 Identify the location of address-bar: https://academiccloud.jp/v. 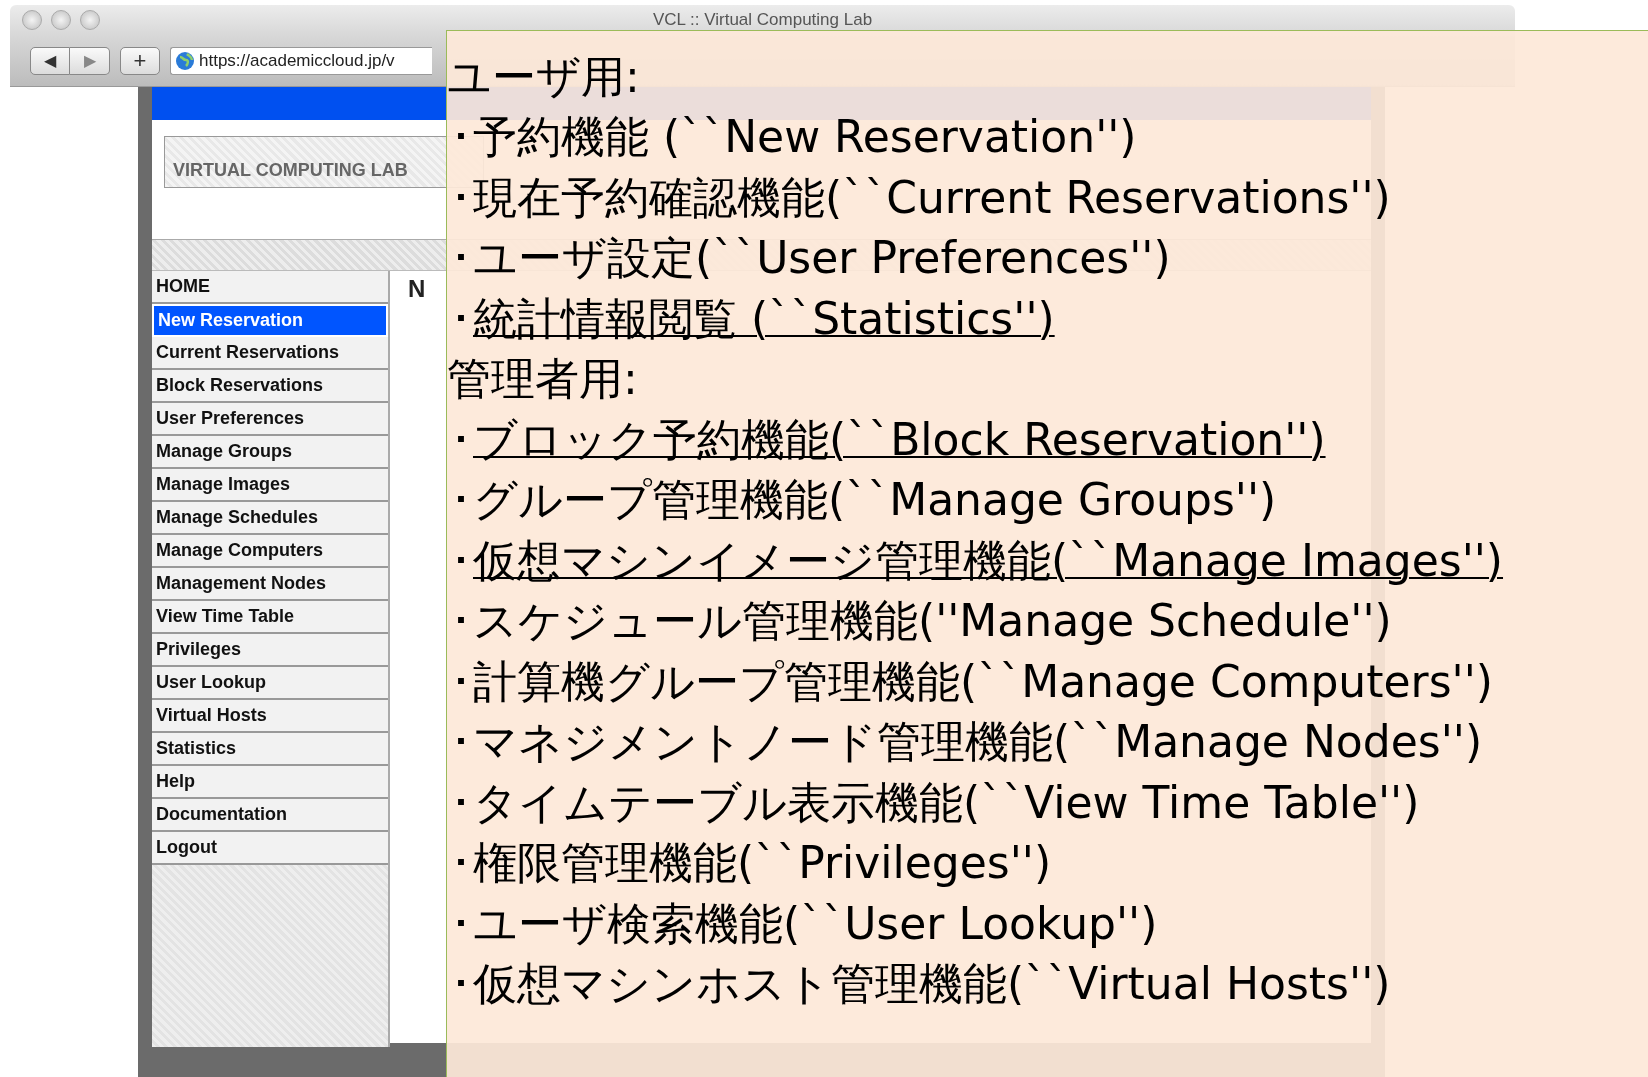
(301, 60).